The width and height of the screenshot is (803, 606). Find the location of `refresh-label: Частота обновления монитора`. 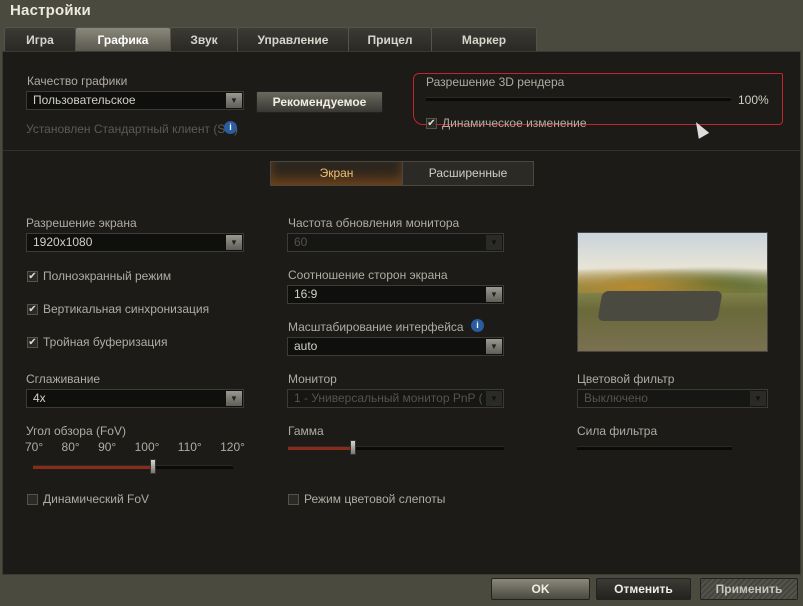

refresh-label: Частота обновления монитора is located at coordinates (374, 223).